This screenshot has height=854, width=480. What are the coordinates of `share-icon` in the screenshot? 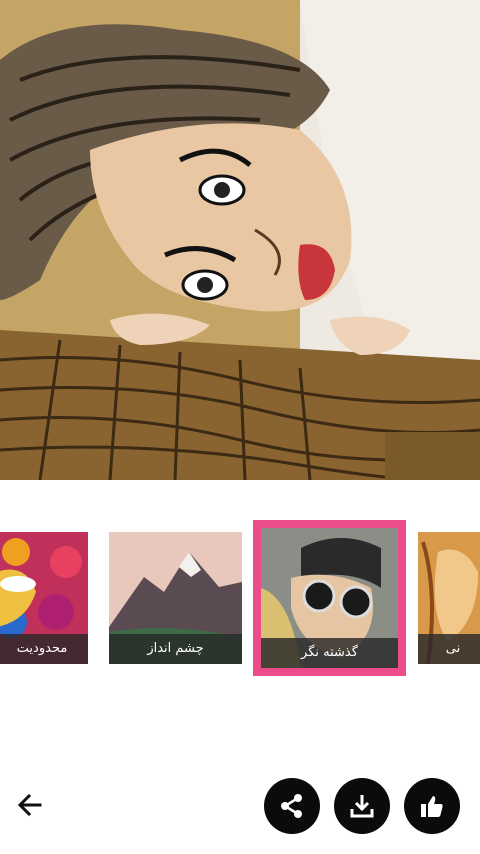 It's located at (291, 806).